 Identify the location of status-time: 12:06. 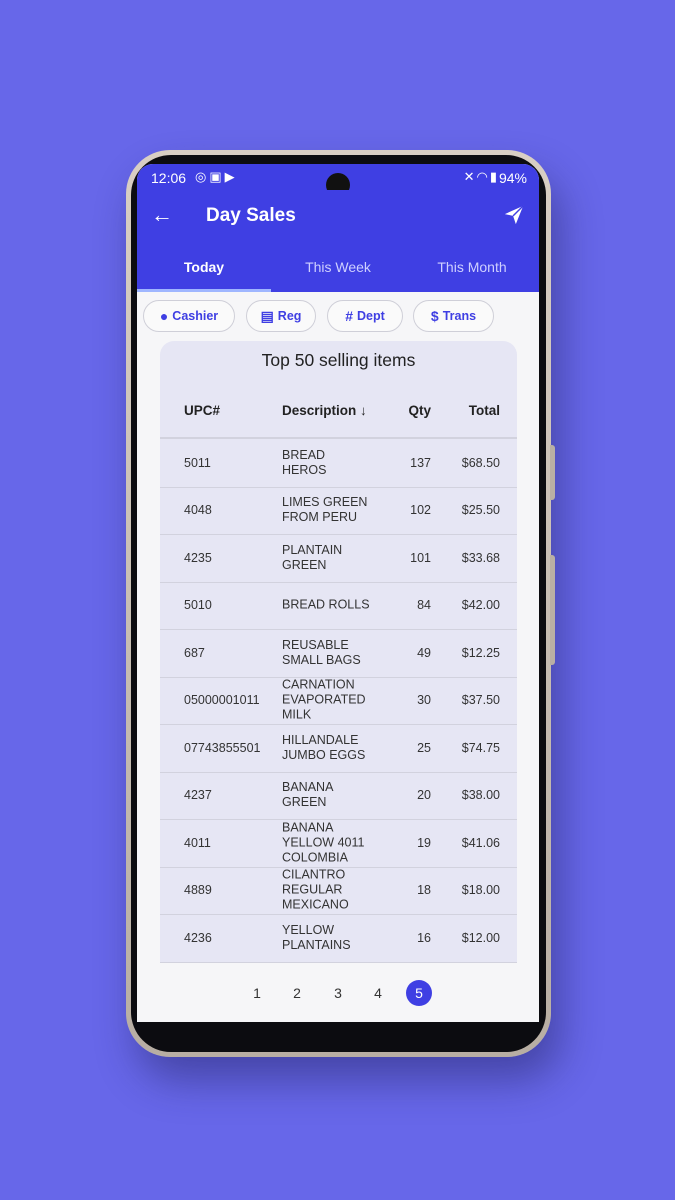
(169, 178).